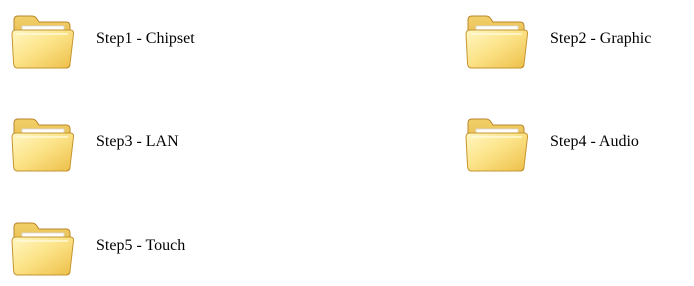  What do you see at coordinates (145, 38) in the screenshot?
I see `folder-label: Step1 - Chipset` at bounding box center [145, 38].